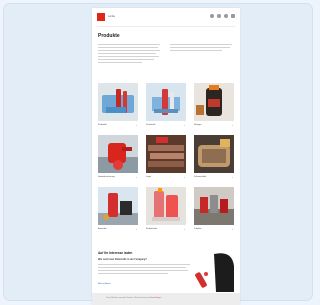 Image resolution: width=320 pixels, height=305 pixels. I want to click on product-name: Zubehör, so click(198, 229).